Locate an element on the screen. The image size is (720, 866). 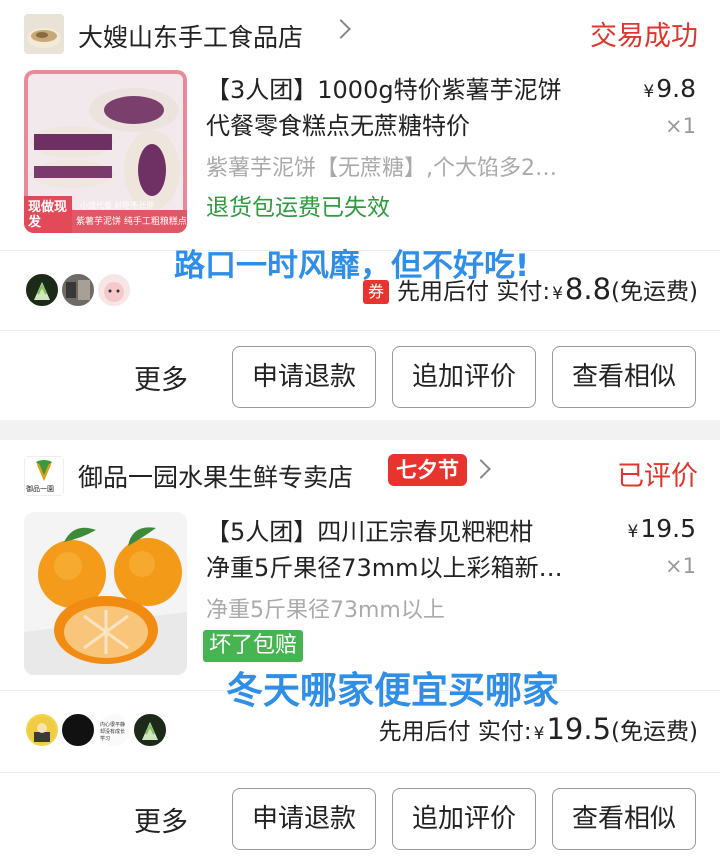
thumb-badge: 现做现发 is located at coordinates (48, 215).